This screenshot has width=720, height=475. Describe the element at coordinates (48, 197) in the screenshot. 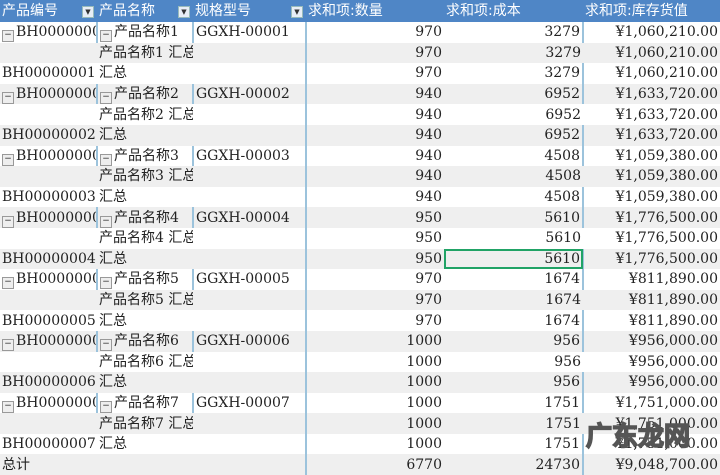

I see `product-id-cell: BH00000003` at that location.